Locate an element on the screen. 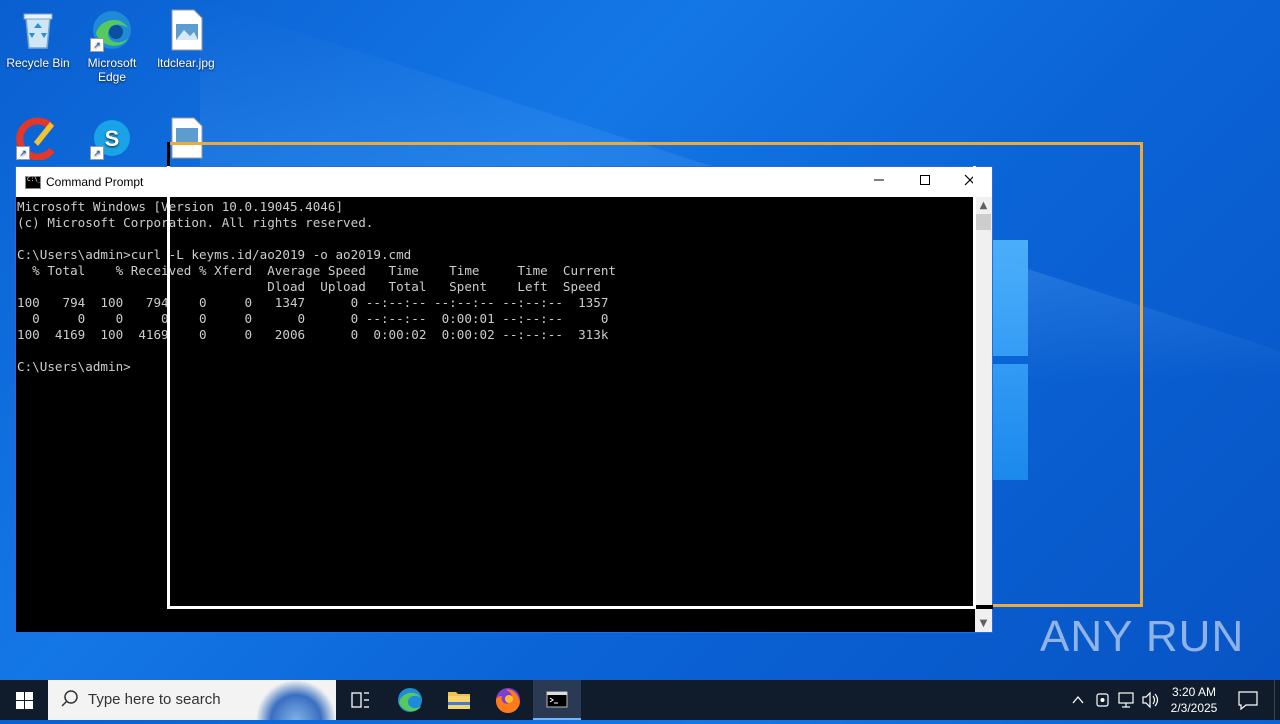  search-placeholder: Type here to search is located at coordinates (154, 699).